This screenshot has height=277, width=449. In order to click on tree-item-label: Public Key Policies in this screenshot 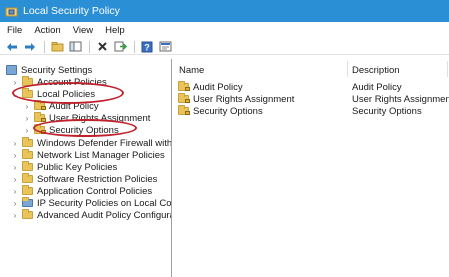, I will do `click(77, 167)`.